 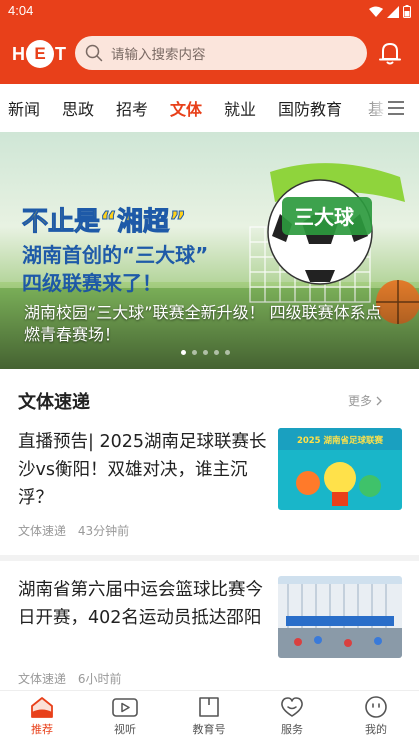 I want to click on banner-headline-2: 湖南首创的“三大球”, so click(x=115, y=255).